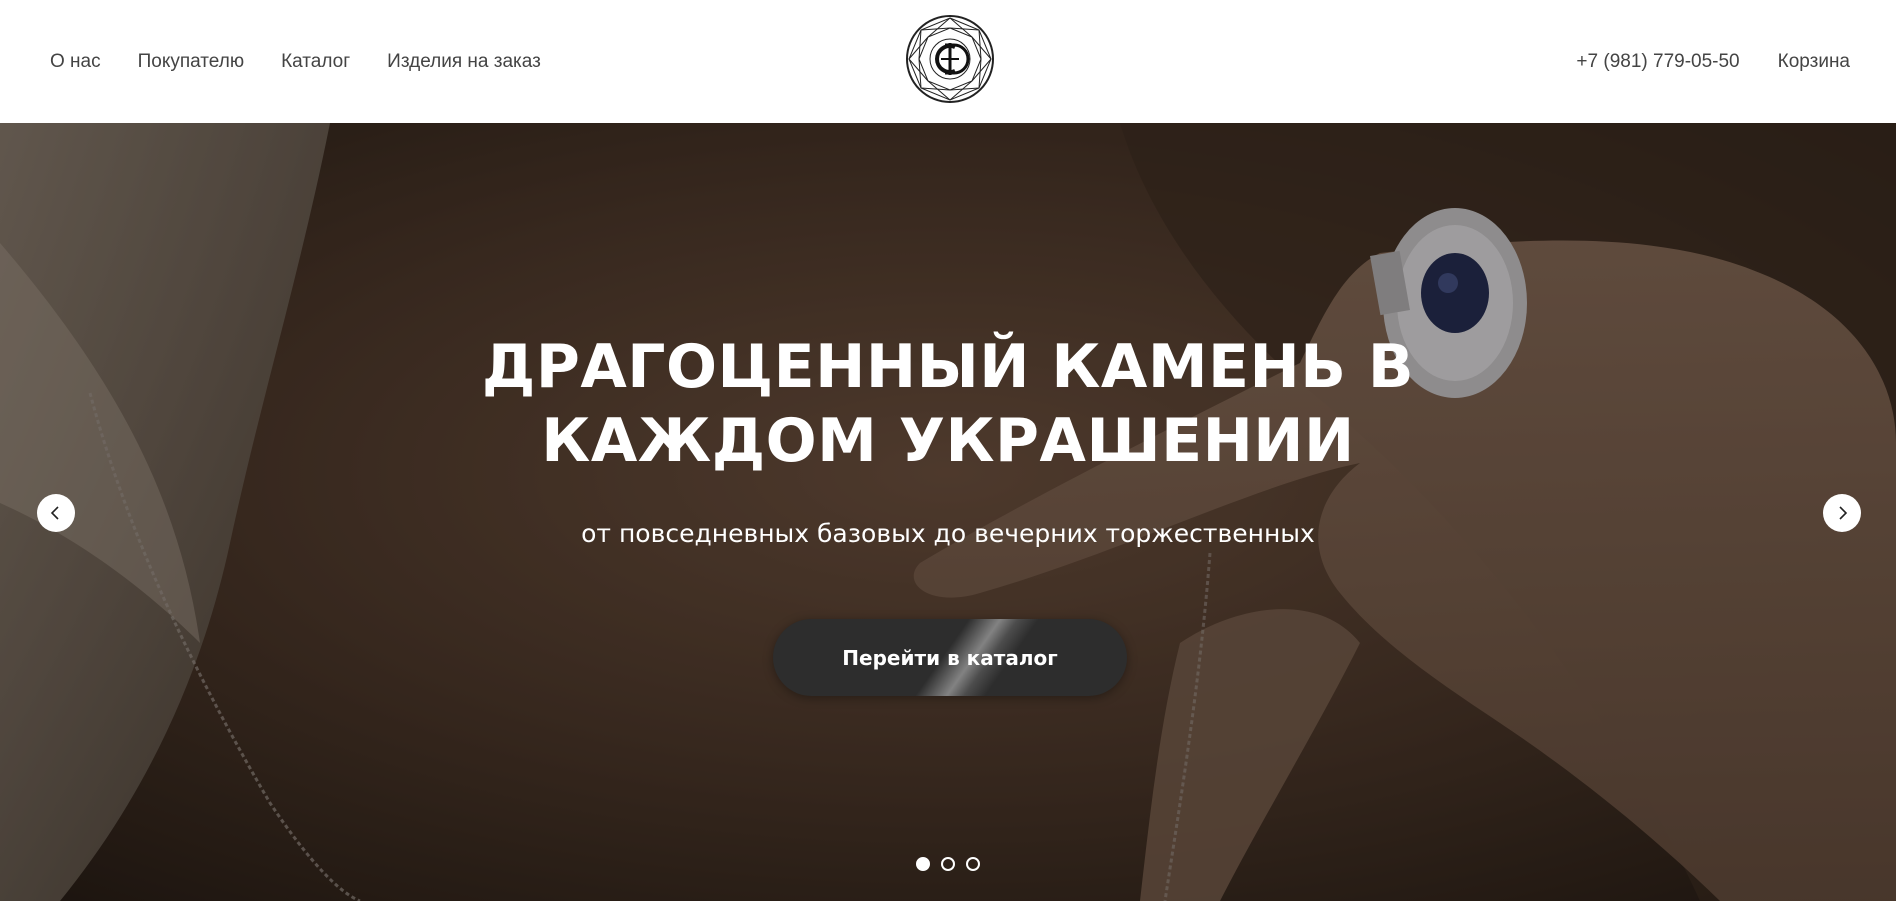 Image resolution: width=1896 pixels, height=901 pixels. Describe the element at coordinates (948, 404) in the screenshot. I see `hero-title: ДРАГОЦЕННЫЙ КАМЕНЬ В КАЖДОМ УКРАШЕНИИ` at that location.